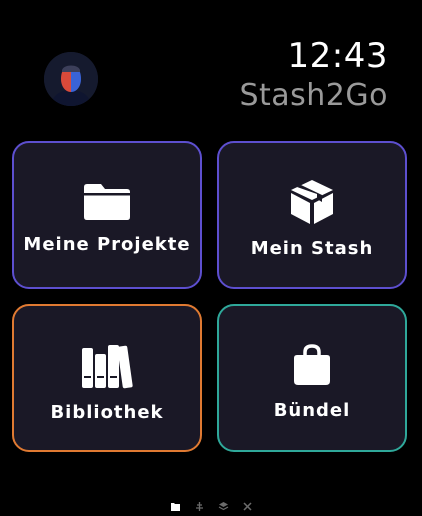 This screenshot has height=516, width=422. I want to click on app-title: Stash2Go, so click(313, 95).